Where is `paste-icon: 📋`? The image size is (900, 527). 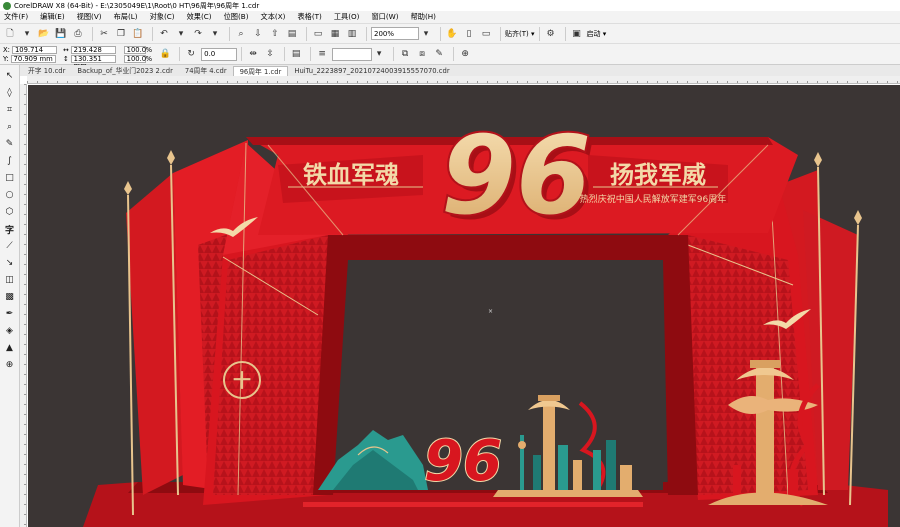
paste-icon: 📋 is located at coordinates (138, 34).